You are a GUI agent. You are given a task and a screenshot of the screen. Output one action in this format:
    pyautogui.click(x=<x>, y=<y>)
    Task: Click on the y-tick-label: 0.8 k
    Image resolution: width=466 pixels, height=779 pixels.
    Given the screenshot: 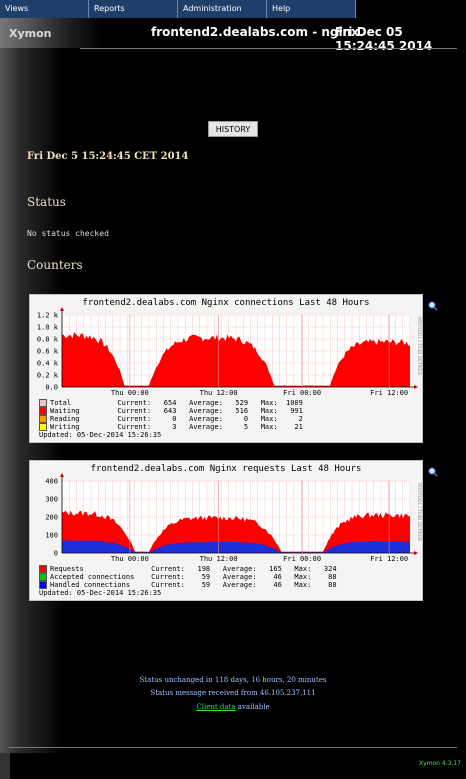 What is the action you would take?
    pyautogui.click(x=48, y=340)
    